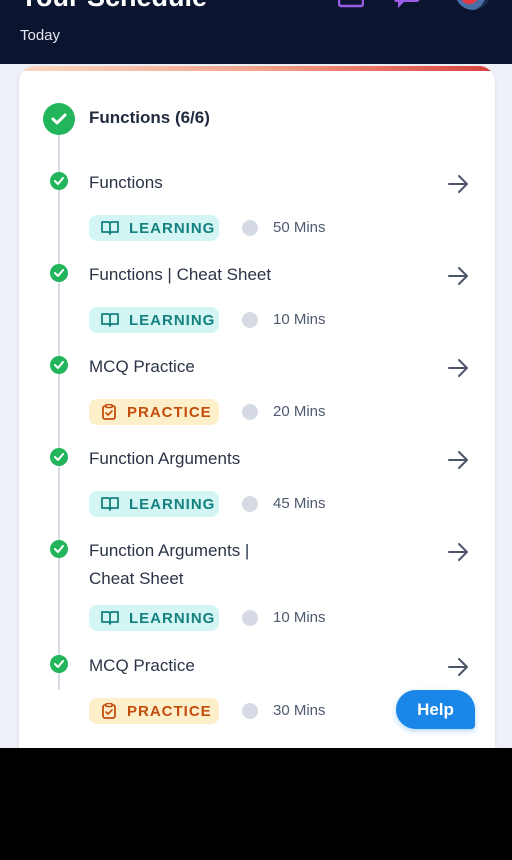 The width and height of the screenshot is (512, 860). Describe the element at coordinates (473, 5) in the screenshot. I see `avatar` at that location.